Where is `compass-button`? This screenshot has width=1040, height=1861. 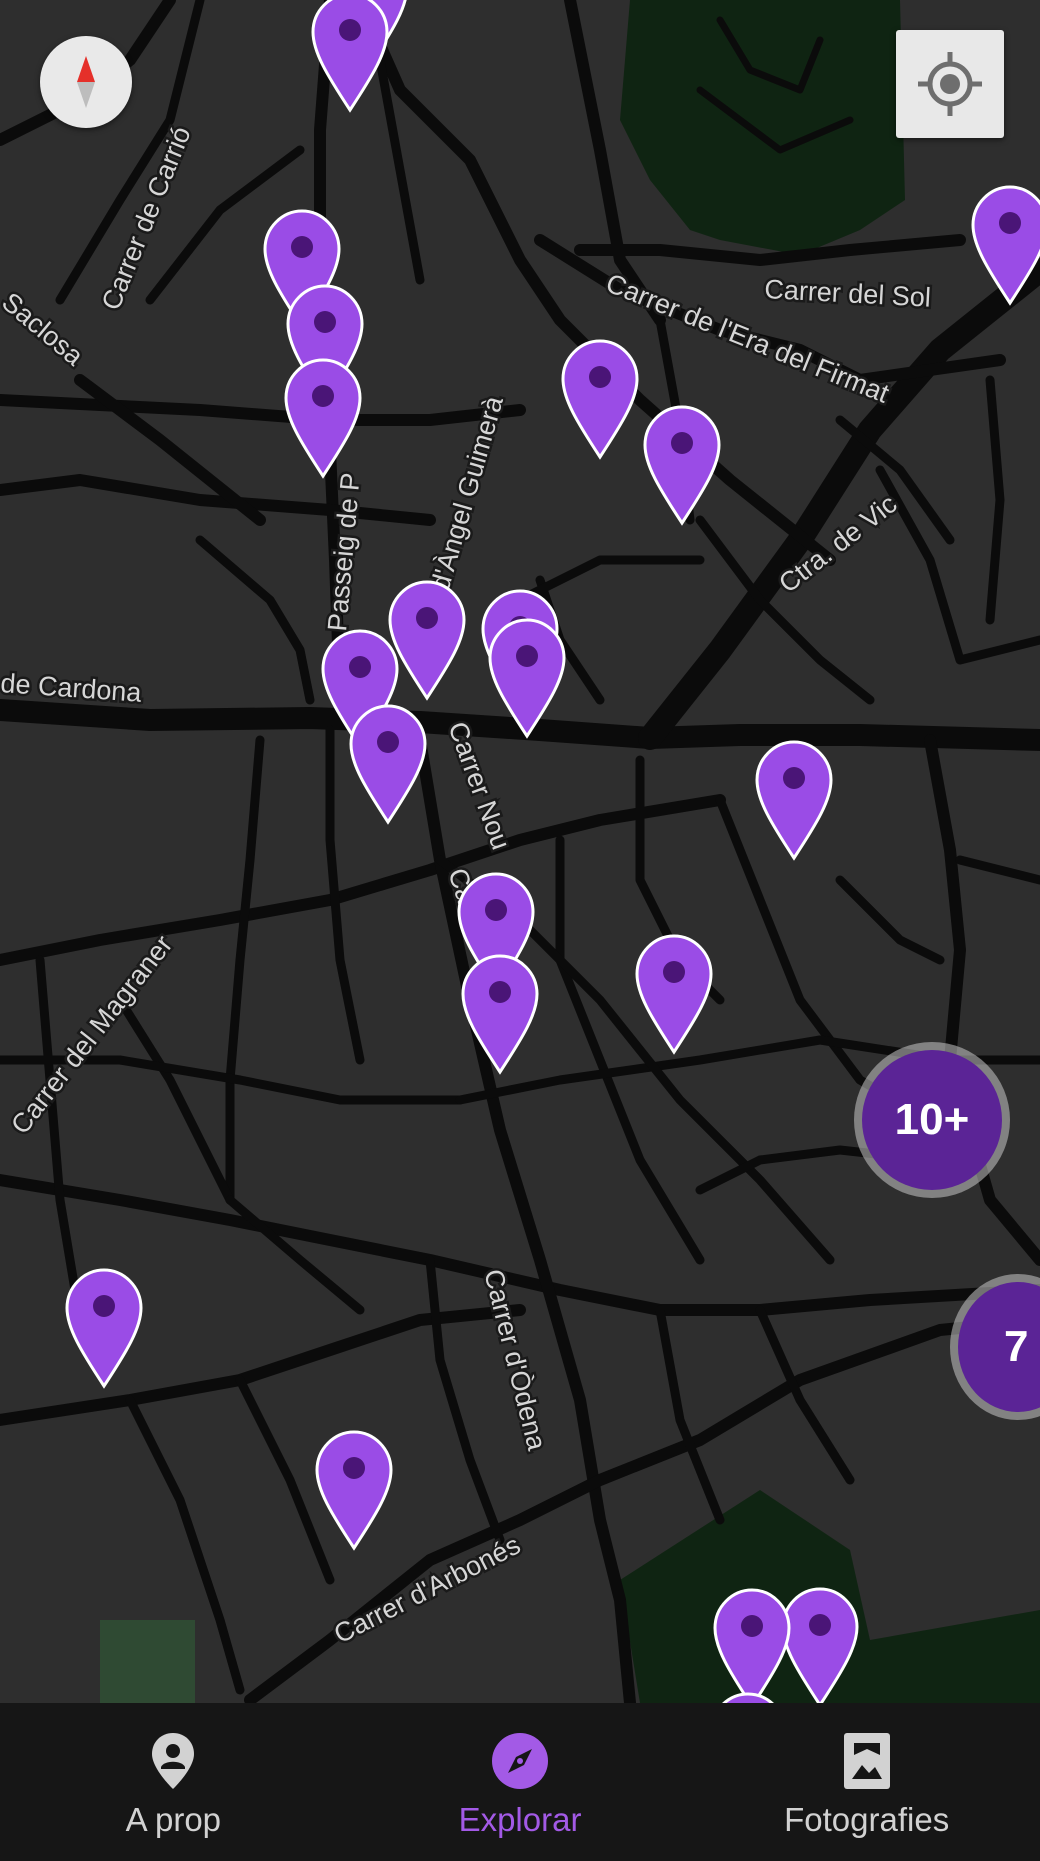
compass-button is located at coordinates (86, 82).